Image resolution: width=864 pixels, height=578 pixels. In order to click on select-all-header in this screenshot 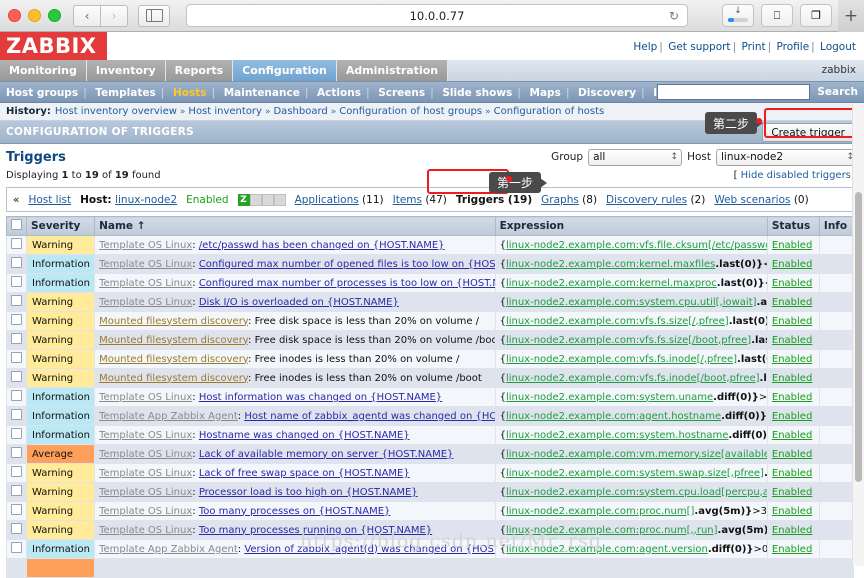, I will do `click(17, 226)`.